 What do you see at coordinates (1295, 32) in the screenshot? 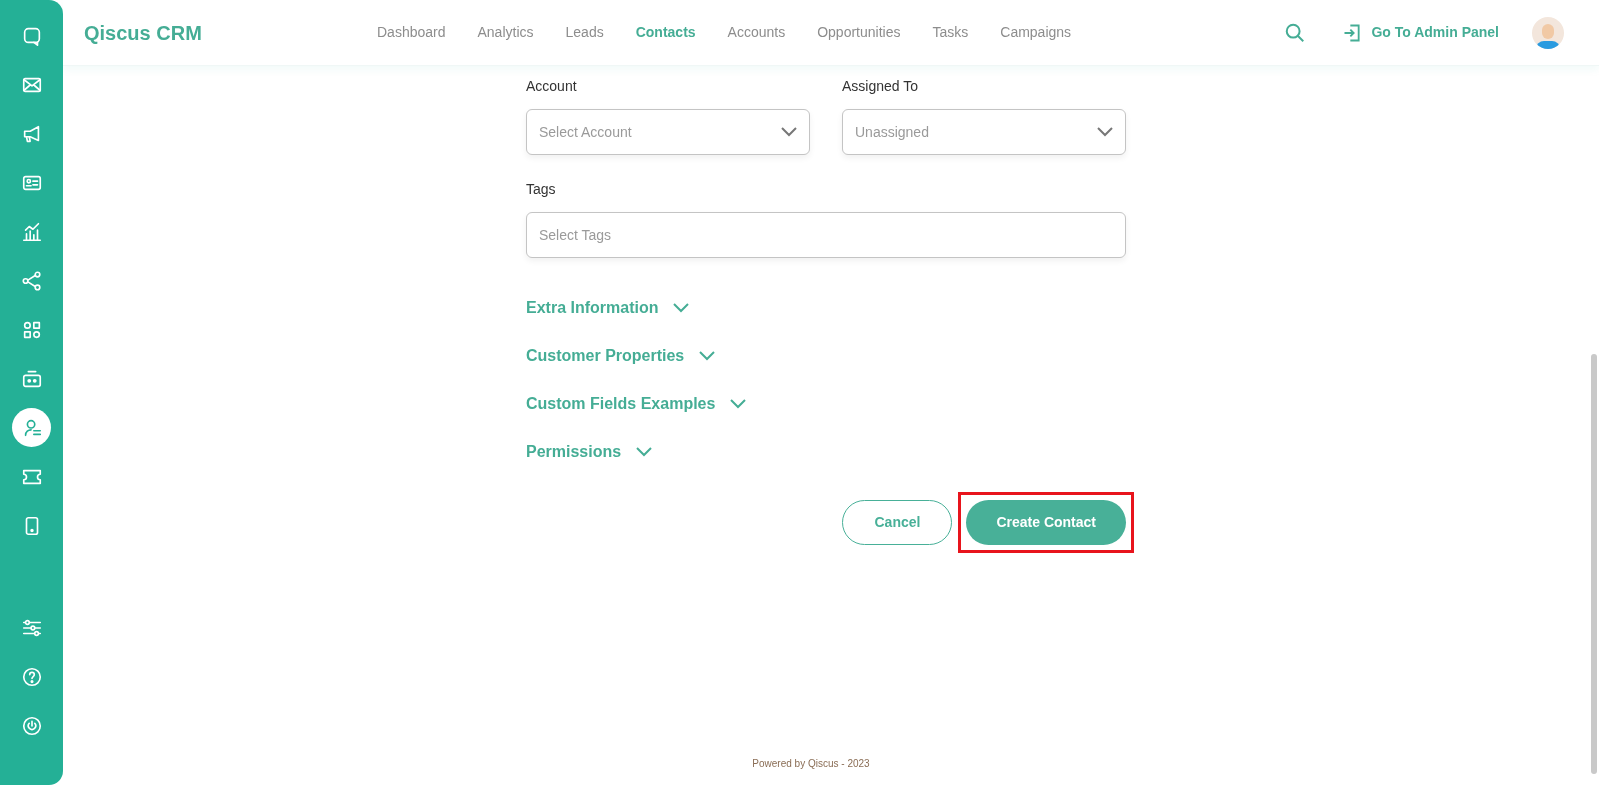
I see `search-icon` at bounding box center [1295, 32].